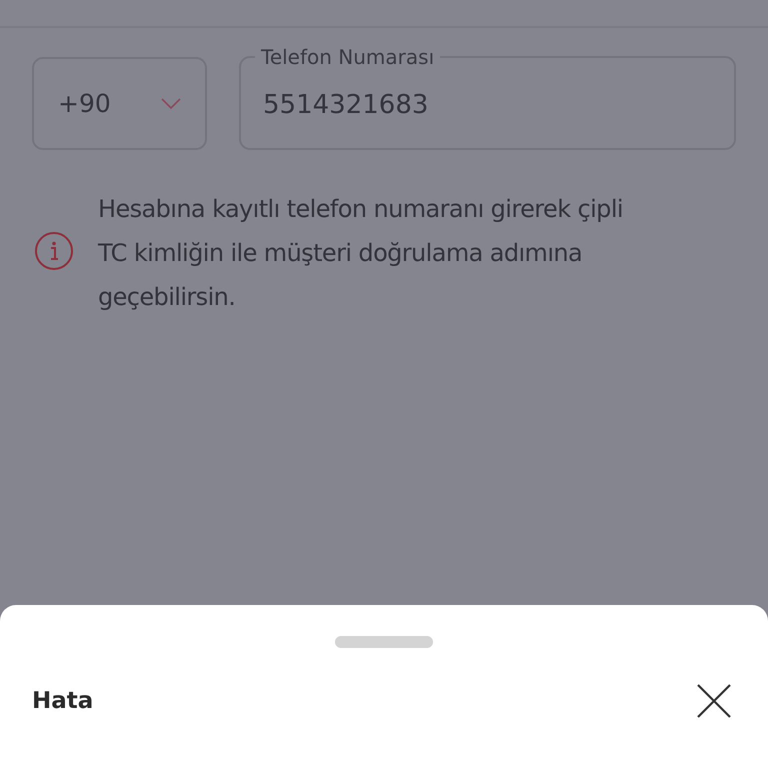 This screenshot has height=768, width=768. I want to click on chevron-down-icon, so click(171, 104).